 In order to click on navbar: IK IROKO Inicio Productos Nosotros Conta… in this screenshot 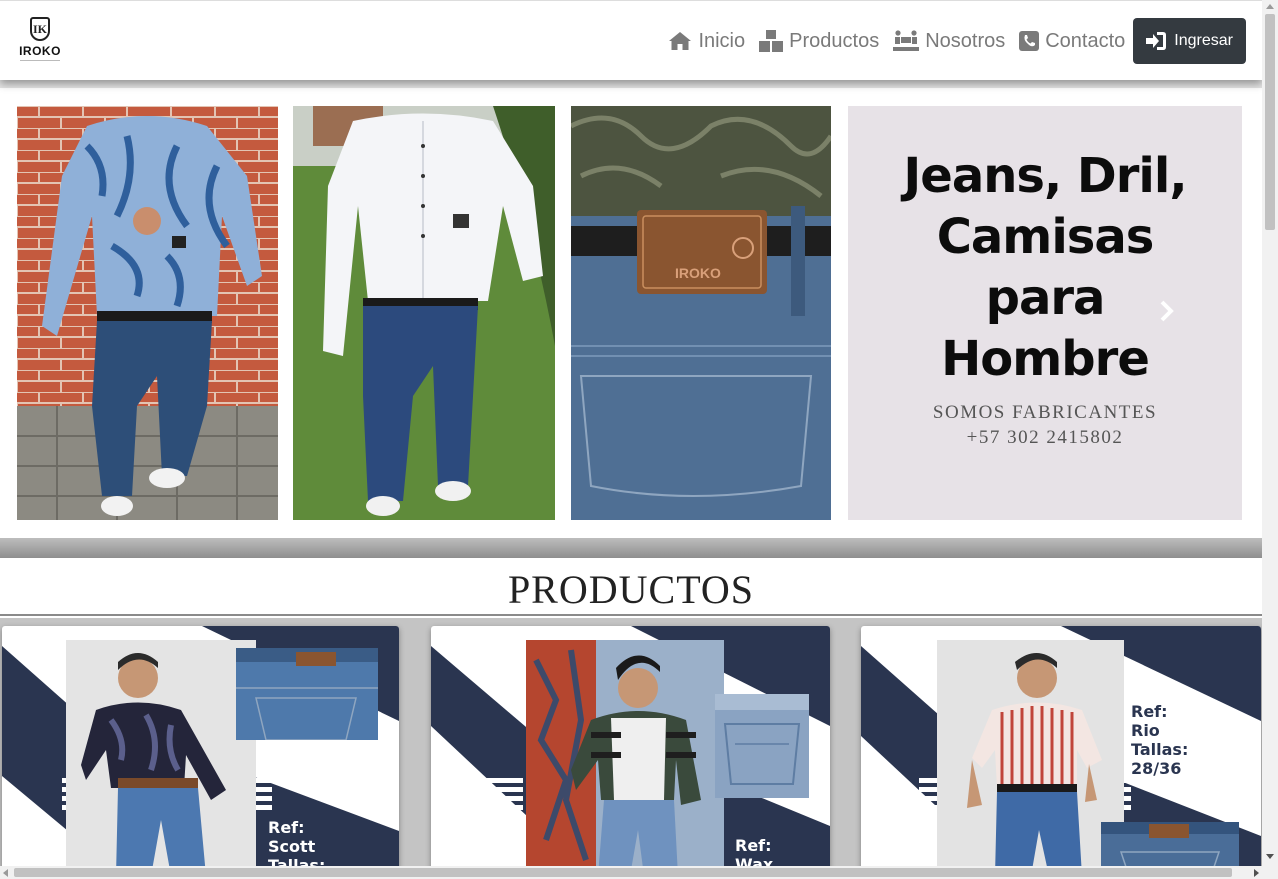, I will do `click(631, 40)`.